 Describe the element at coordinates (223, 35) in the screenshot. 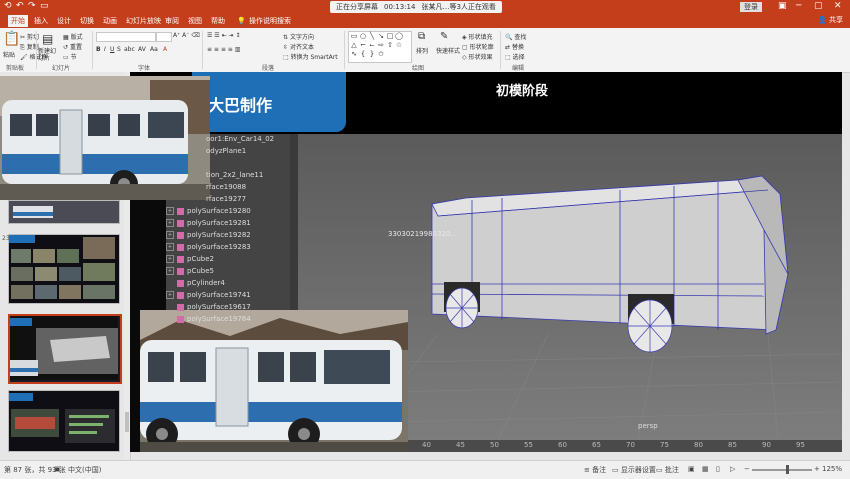

I see `bullets-icon: ☰ ☰ ⇤ ⇥ ↕` at that location.